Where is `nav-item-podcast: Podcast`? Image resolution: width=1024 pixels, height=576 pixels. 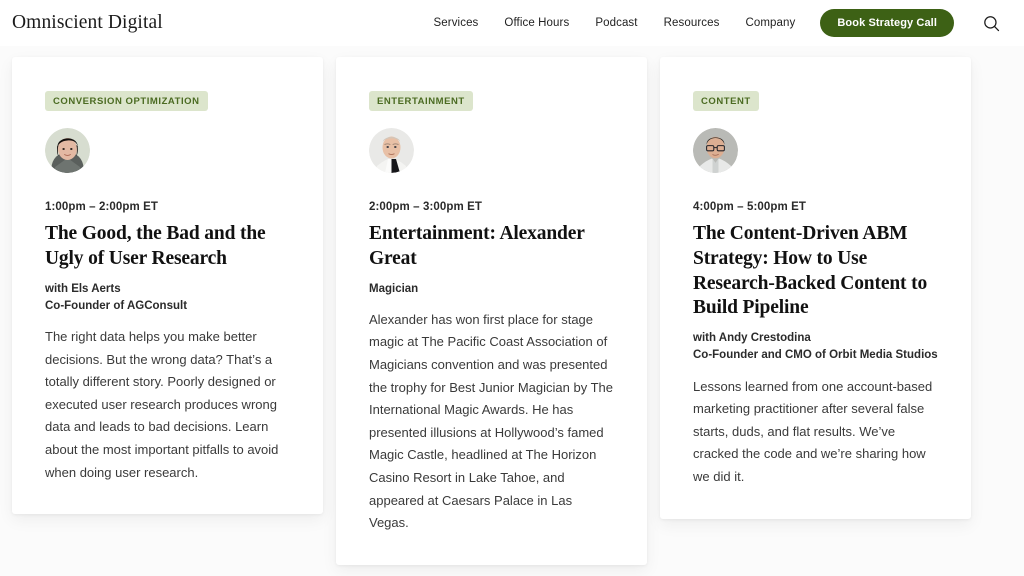
nav-item-podcast: Podcast is located at coordinates (616, 23).